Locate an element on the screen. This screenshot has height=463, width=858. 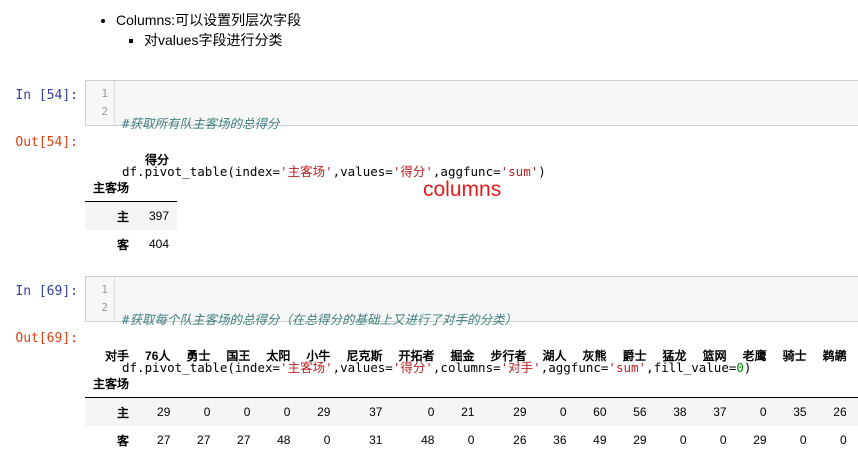
column-header: 小牛 is located at coordinates (318, 355).